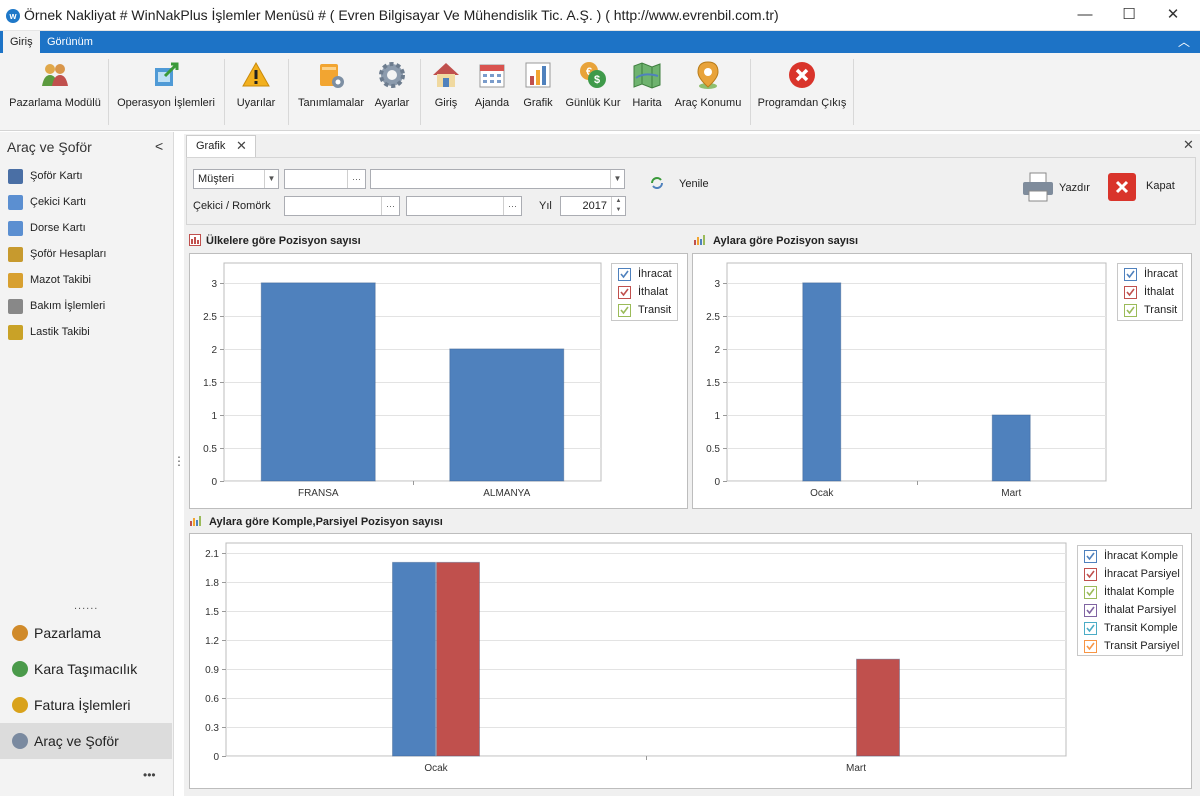  Describe the element at coordinates (655, 310) in the screenshot. I see `legend-label: Transit` at that location.